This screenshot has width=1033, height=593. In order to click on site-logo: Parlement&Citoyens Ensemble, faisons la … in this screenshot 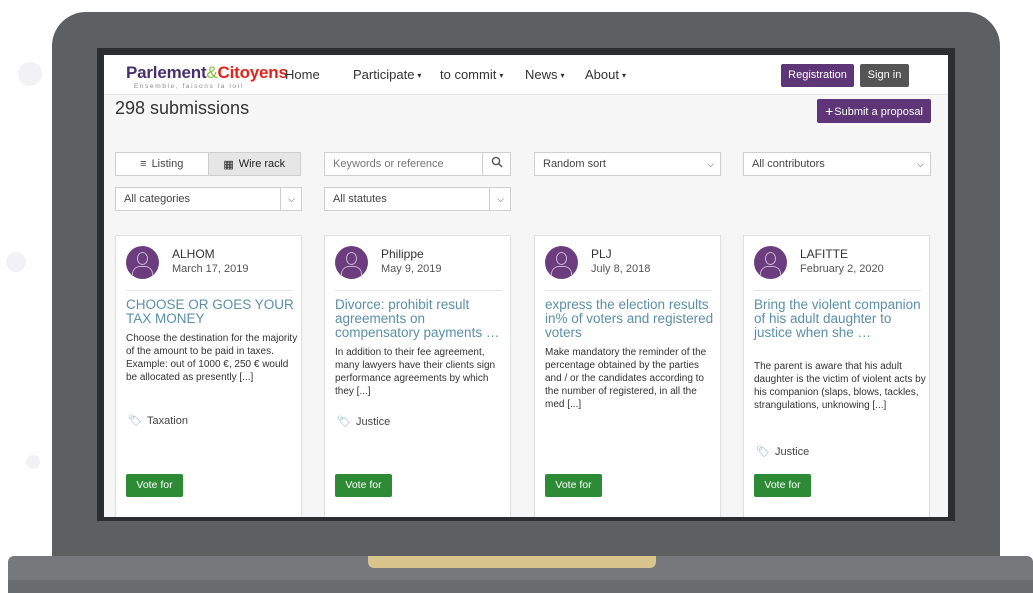, I will do `click(207, 76)`.